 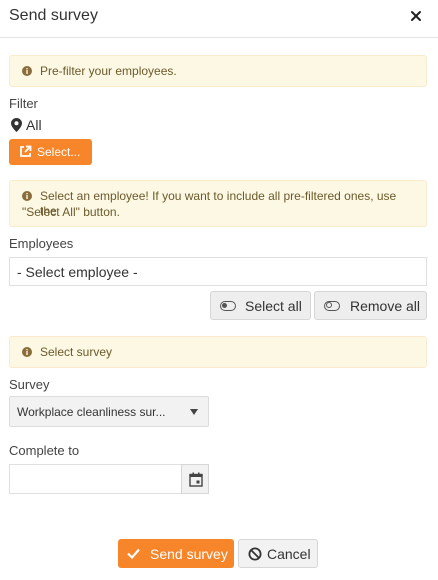 I want to click on cancel-button: Cancel, so click(x=278, y=553).